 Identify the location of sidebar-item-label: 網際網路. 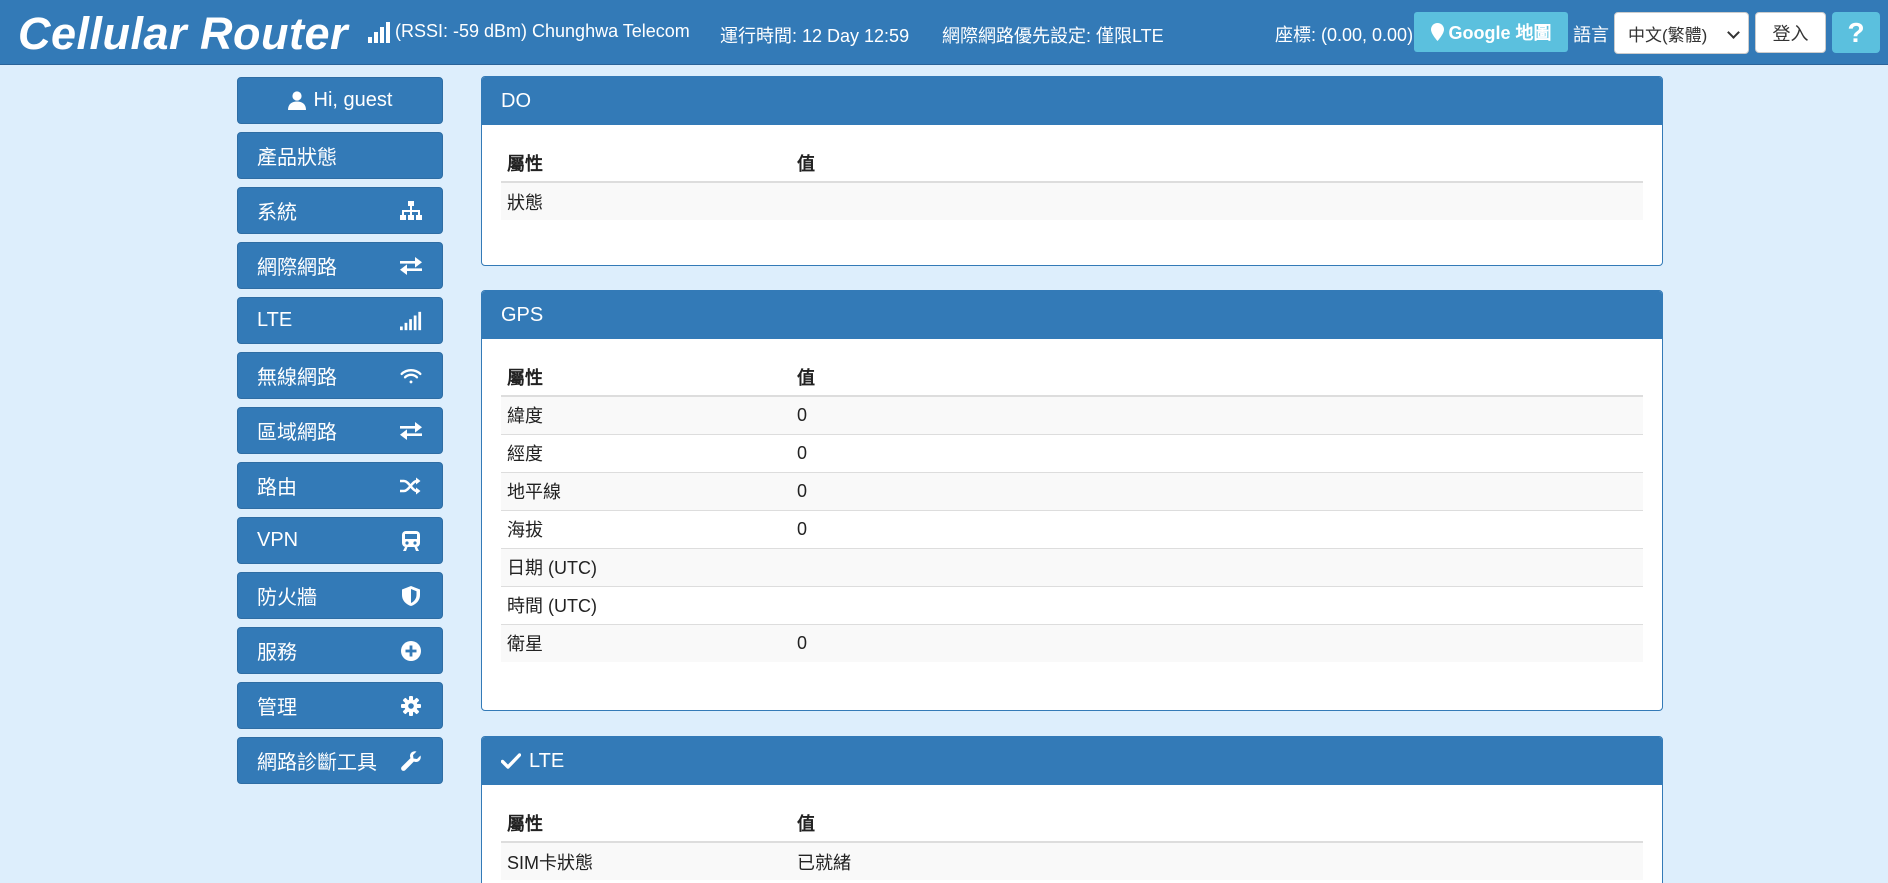
(297, 268).